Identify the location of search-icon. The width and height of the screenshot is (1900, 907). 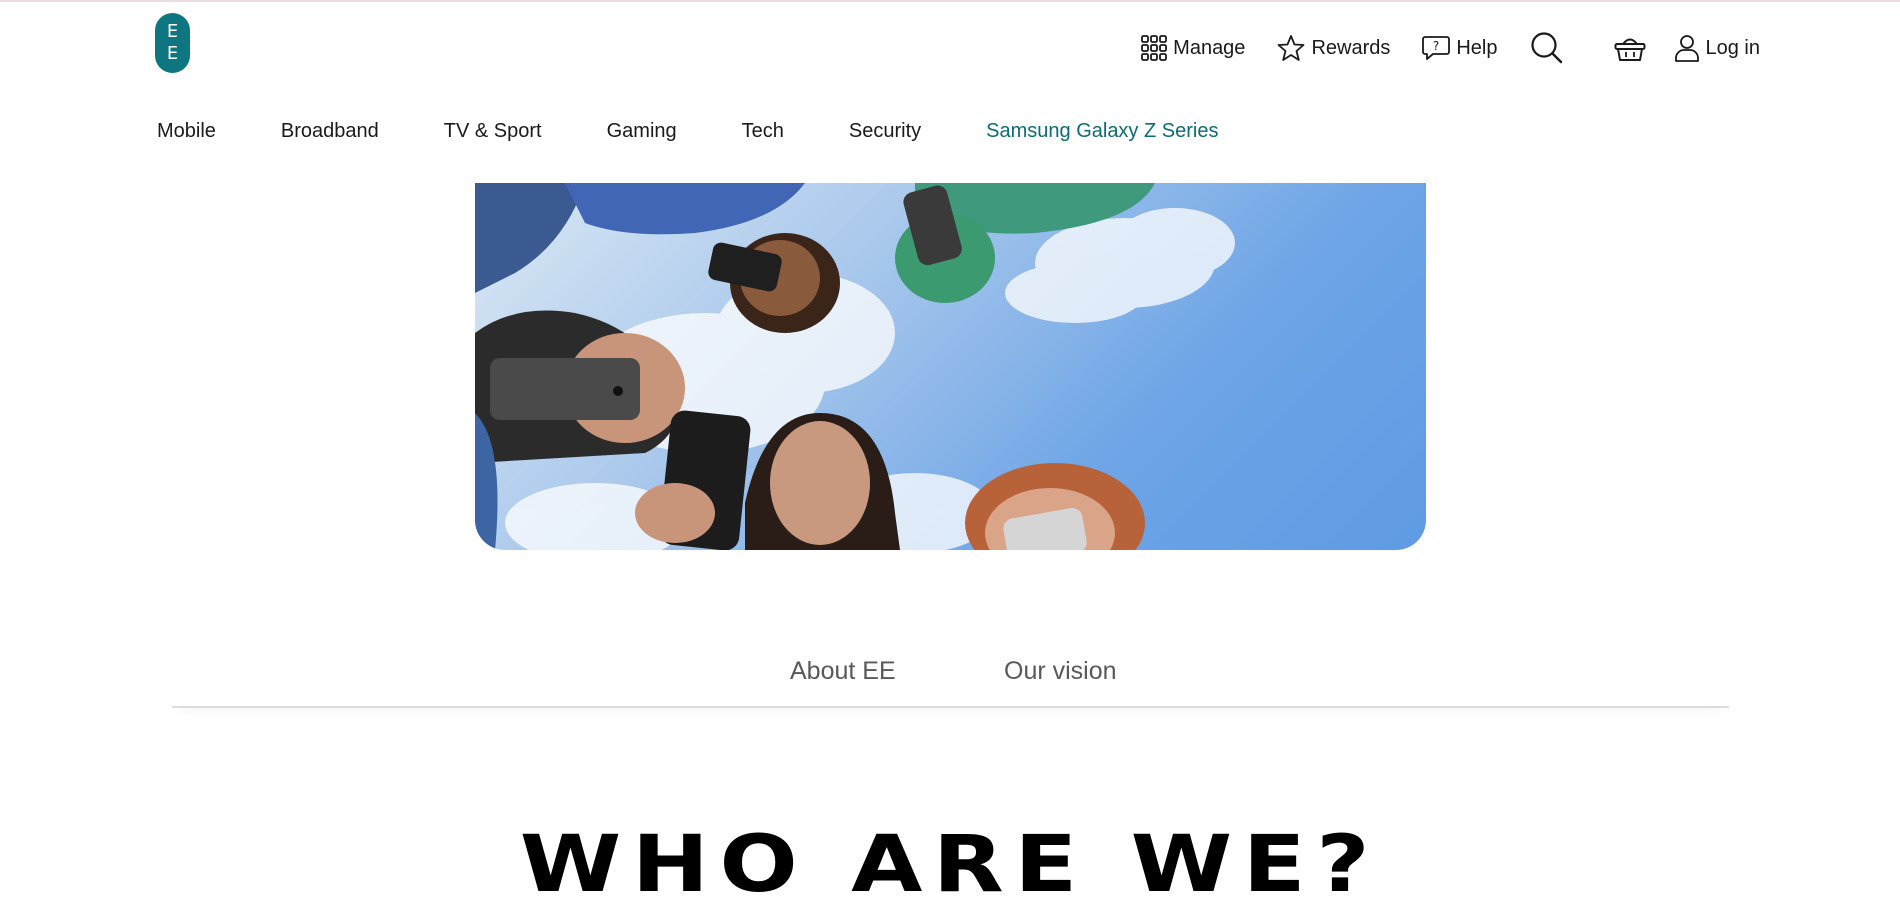
(1547, 48).